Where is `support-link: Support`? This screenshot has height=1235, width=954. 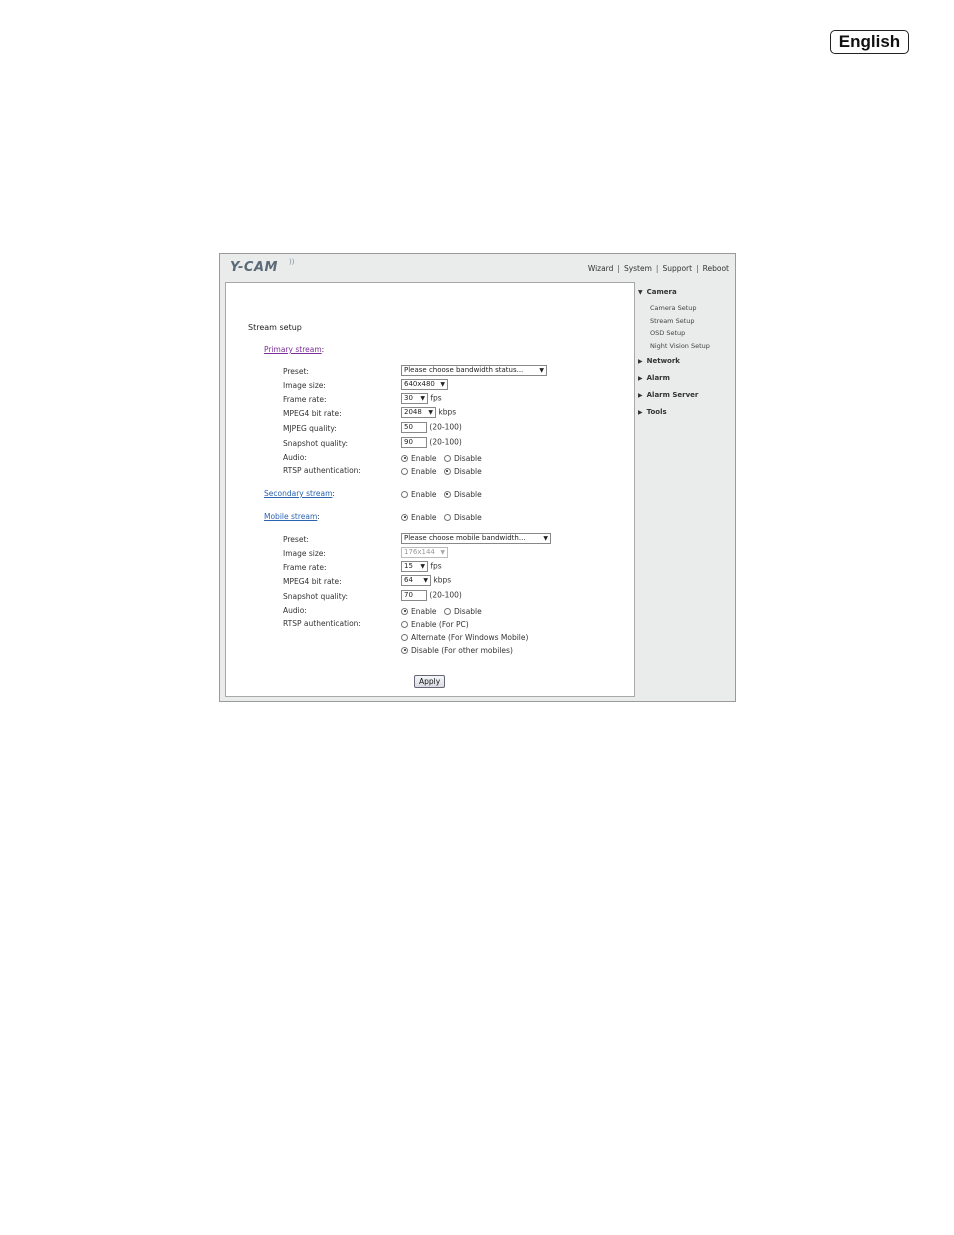
support-link: Support is located at coordinates (677, 268).